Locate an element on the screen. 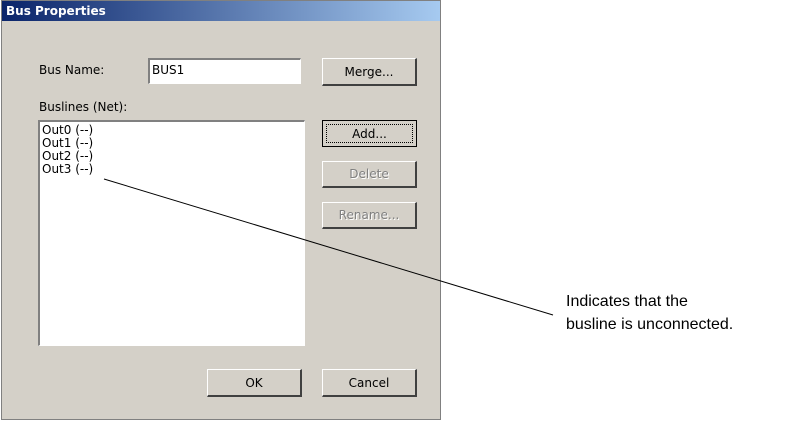  annotation-line-2: busline is unconnected. is located at coordinates (650, 324).